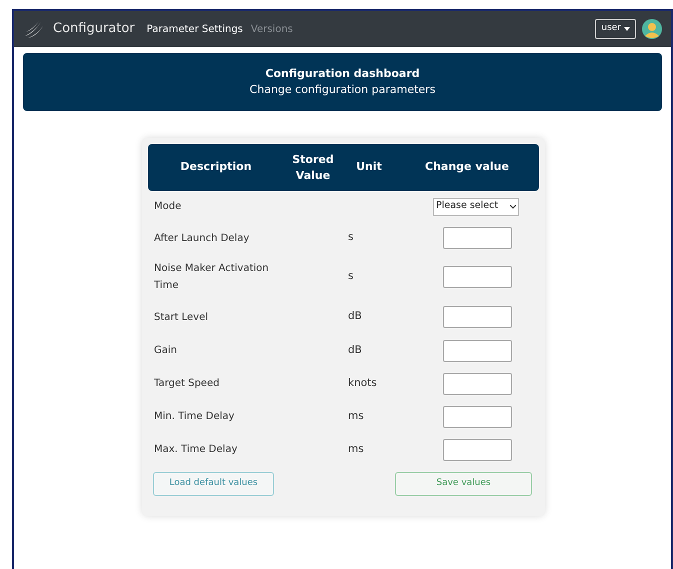  Describe the element at coordinates (615, 29) in the screenshot. I see `user-dropdown: user` at that location.